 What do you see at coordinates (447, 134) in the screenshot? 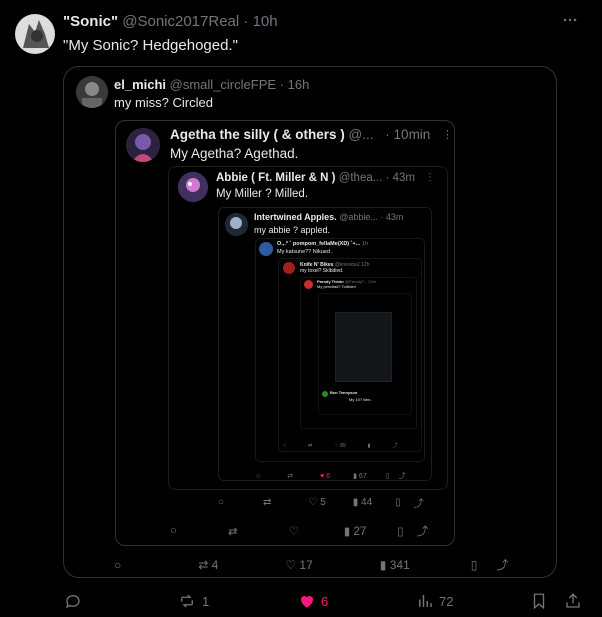
I see `quote2-more-icon: ⋮` at bounding box center [447, 134].